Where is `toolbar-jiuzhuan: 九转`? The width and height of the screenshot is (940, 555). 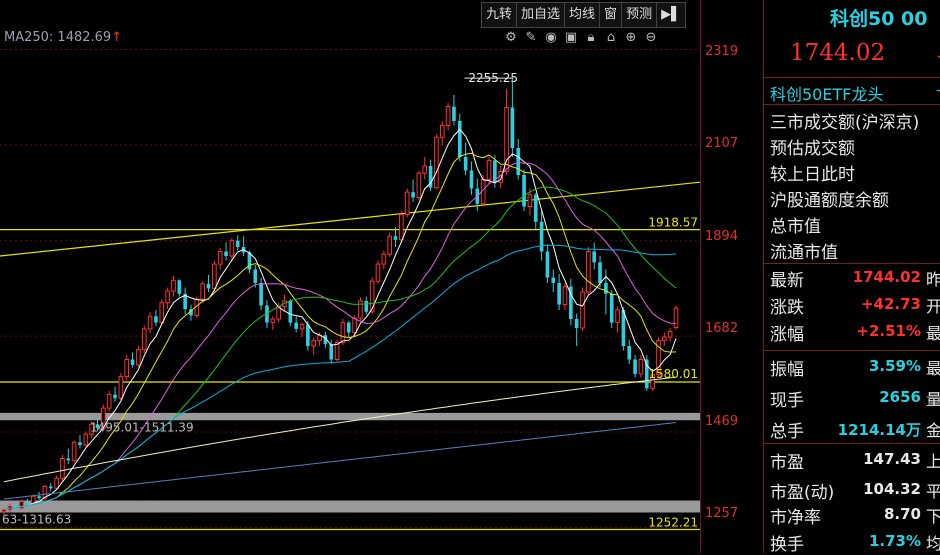 toolbar-jiuzhuan: 九转 is located at coordinates (500, 15).